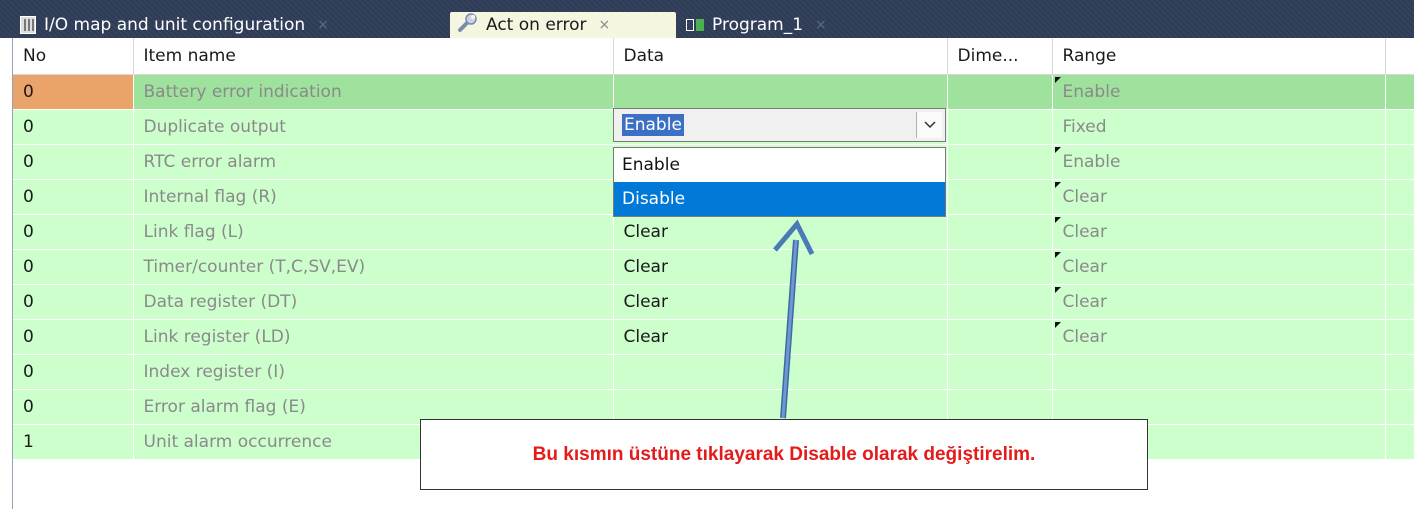  I want to click on table-row: 0 Battery error indication Enable, so click(713, 92).